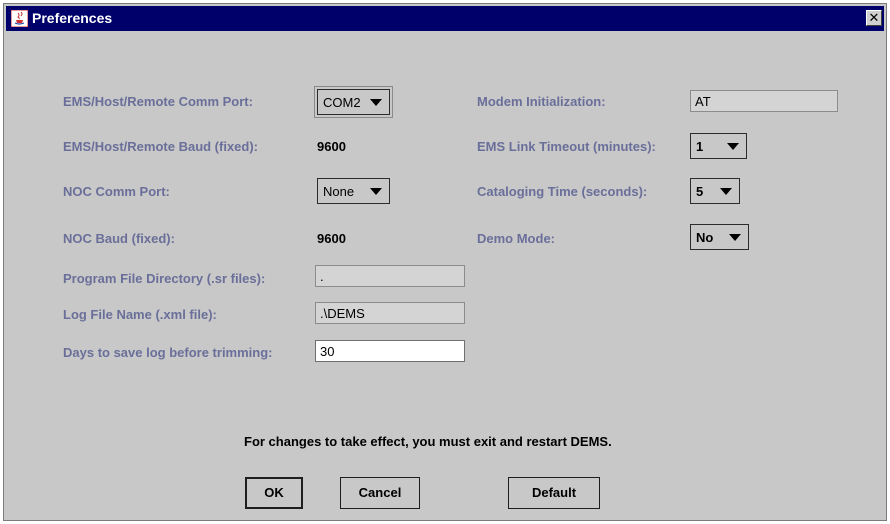 The height and width of the screenshot is (524, 890). Describe the element at coordinates (342, 102) in the screenshot. I see `comm-port-value: COM2` at that location.